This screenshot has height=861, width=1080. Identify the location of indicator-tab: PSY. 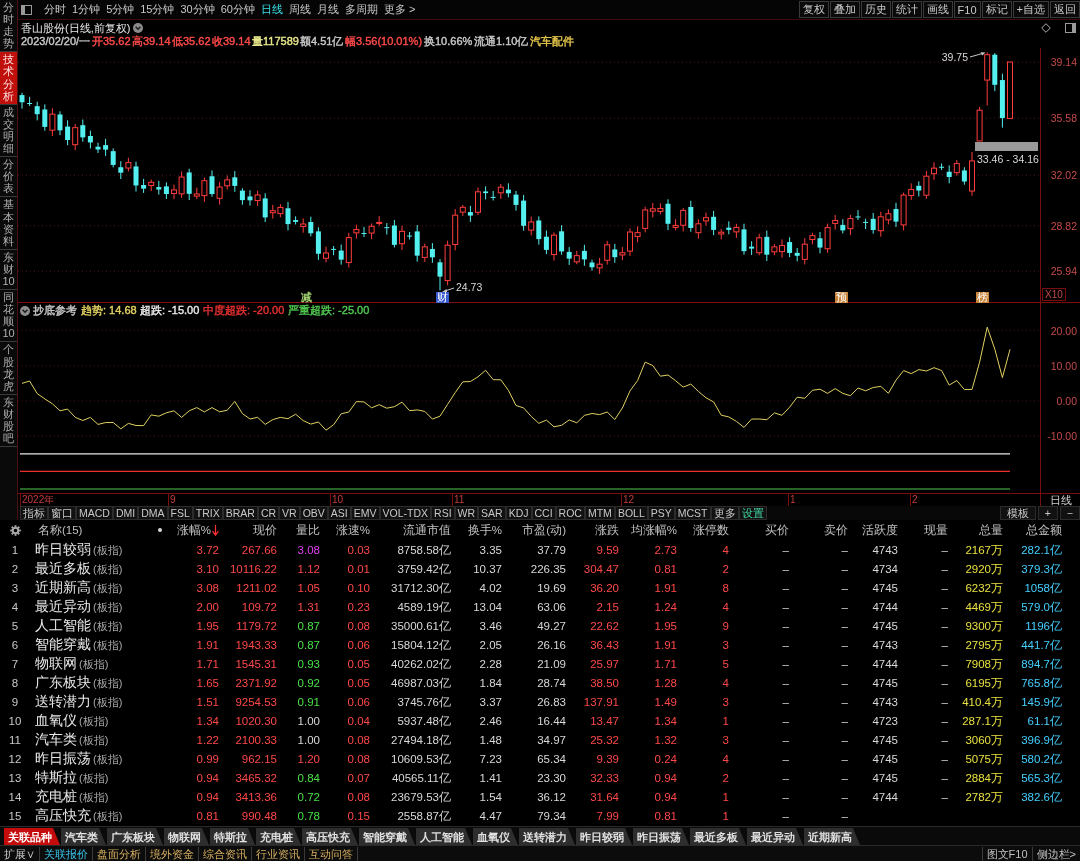
(661, 513).